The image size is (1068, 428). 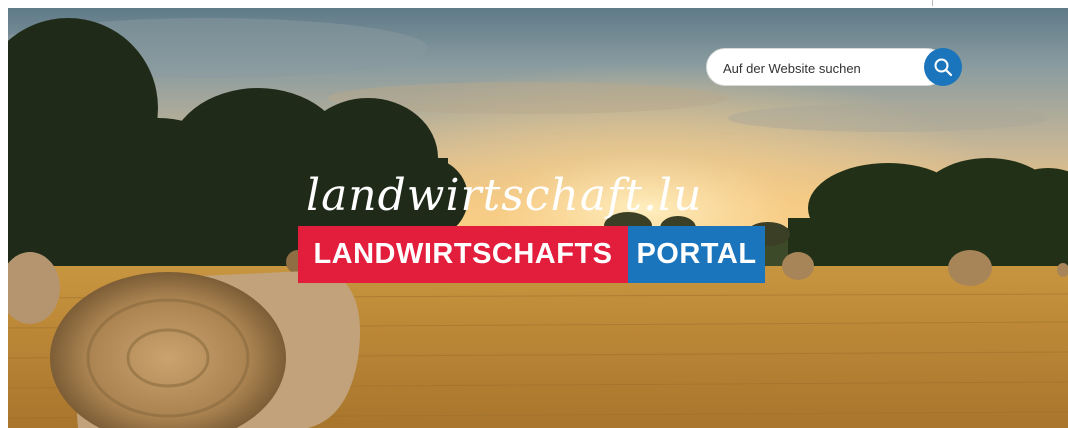 What do you see at coordinates (463, 254) in the screenshot?
I see `logo-badge-red: LANDWIRTSCHAFTS` at bounding box center [463, 254].